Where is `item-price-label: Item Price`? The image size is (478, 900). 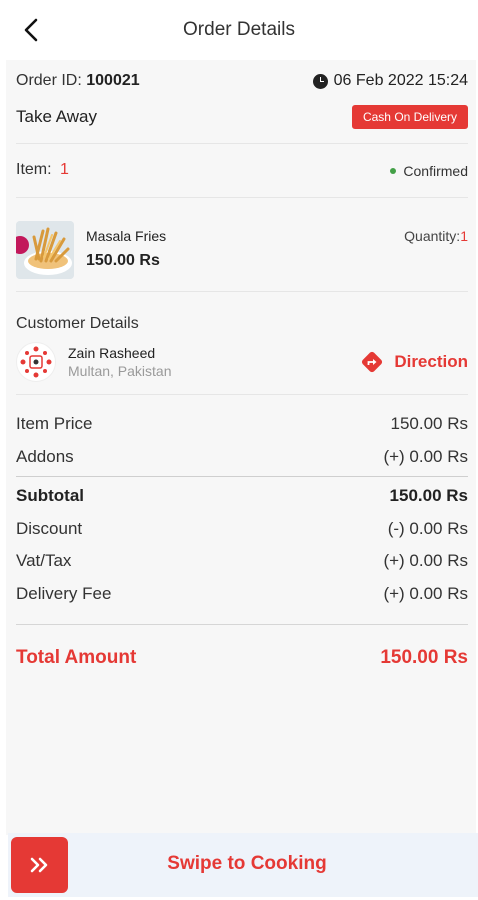
item-price-label: Item Price is located at coordinates (54, 423).